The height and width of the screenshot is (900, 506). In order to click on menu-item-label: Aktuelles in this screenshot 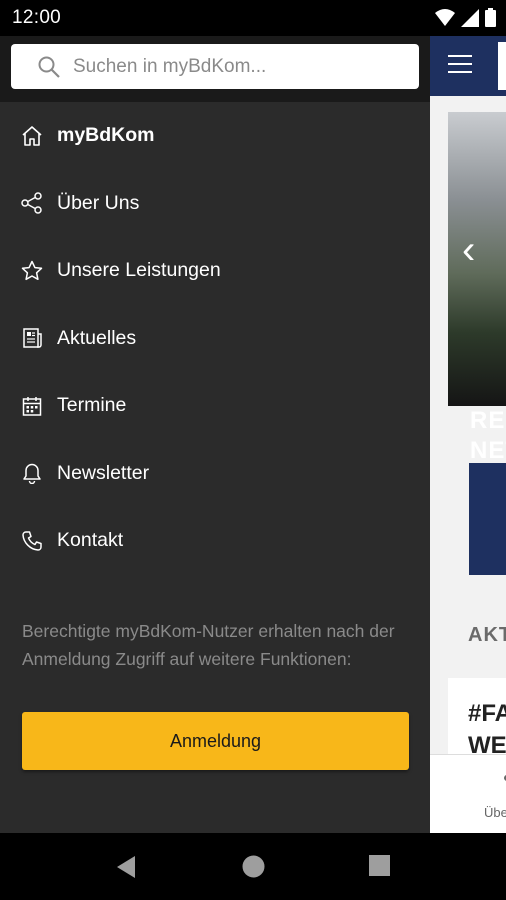, I will do `click(97, 337)`.